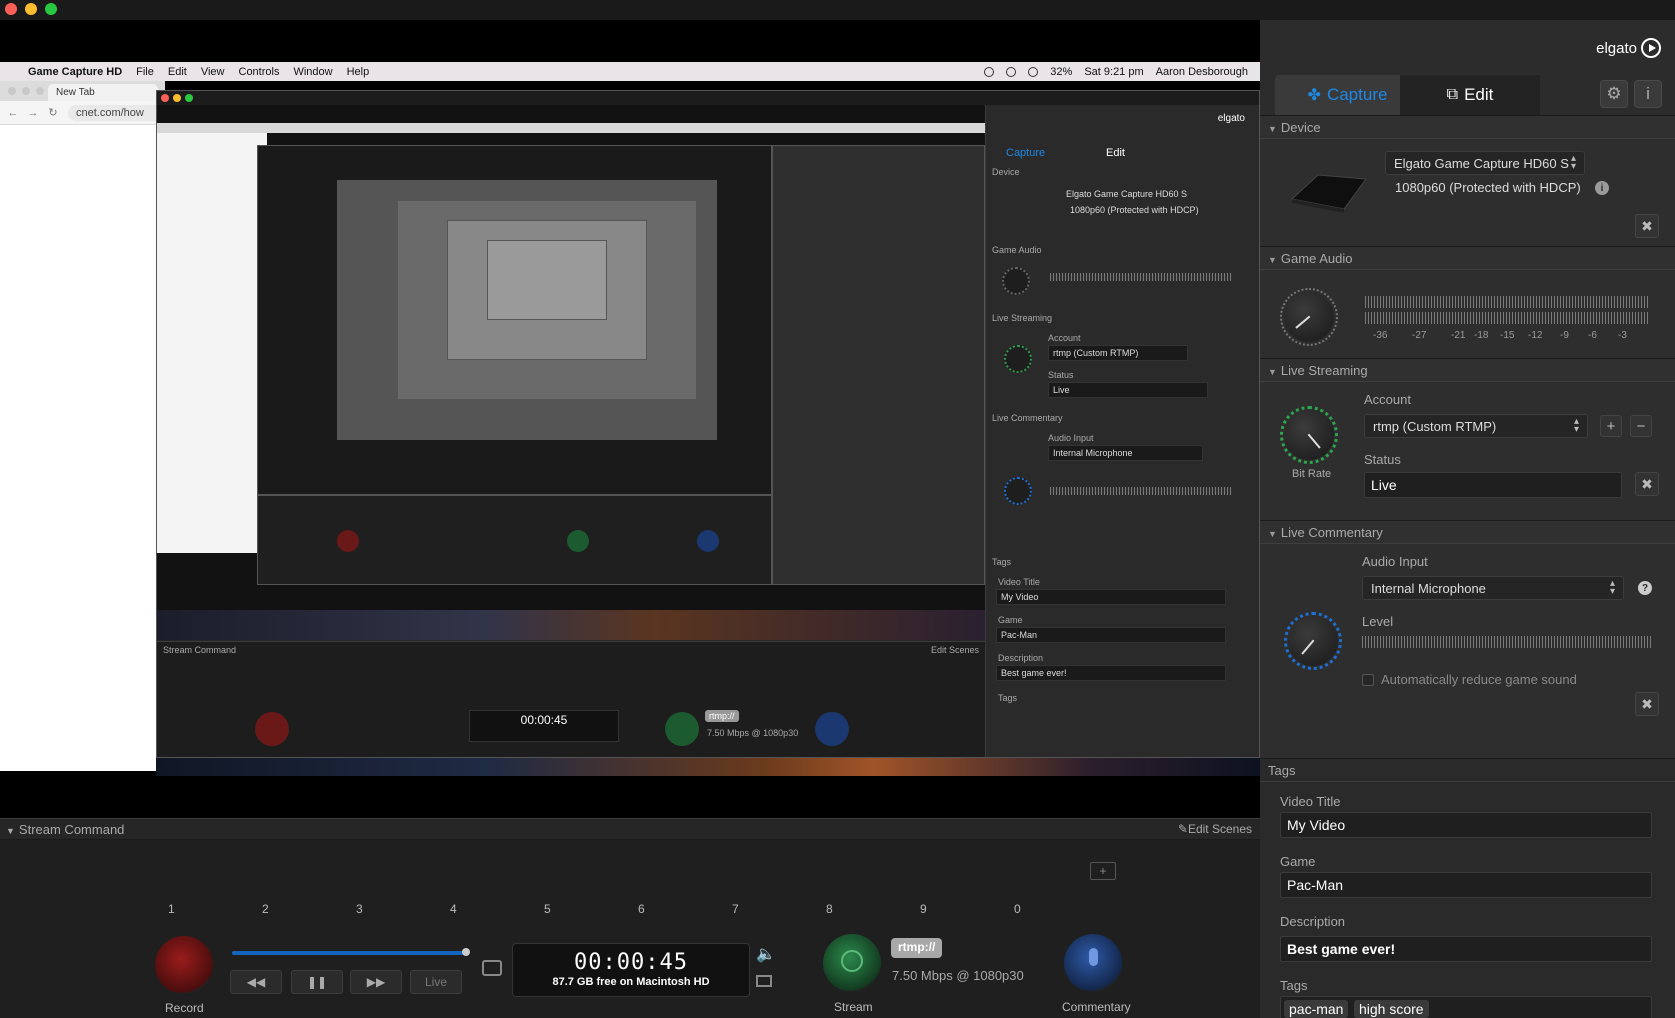 This screenshot has width=1675, height=1018. What do you see at coordinates (1093, 957) in the screenshot?
I see `microphone-icon` at bounding box center [1093, 957].